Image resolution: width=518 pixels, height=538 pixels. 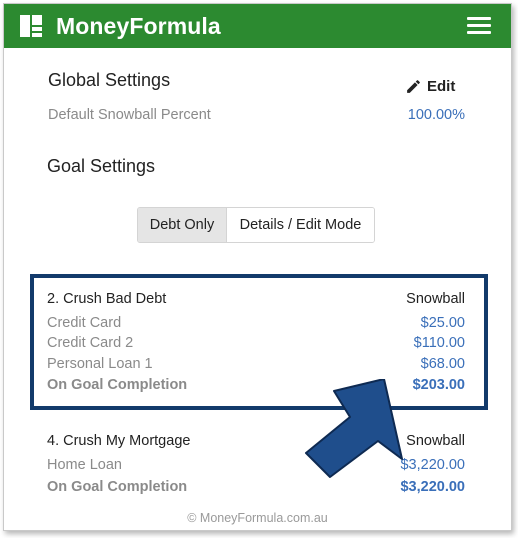 What do you see at coordinates (31, 26) in the screenshot?
I see `grid-logo-icon` at bounding box center [31, 26].